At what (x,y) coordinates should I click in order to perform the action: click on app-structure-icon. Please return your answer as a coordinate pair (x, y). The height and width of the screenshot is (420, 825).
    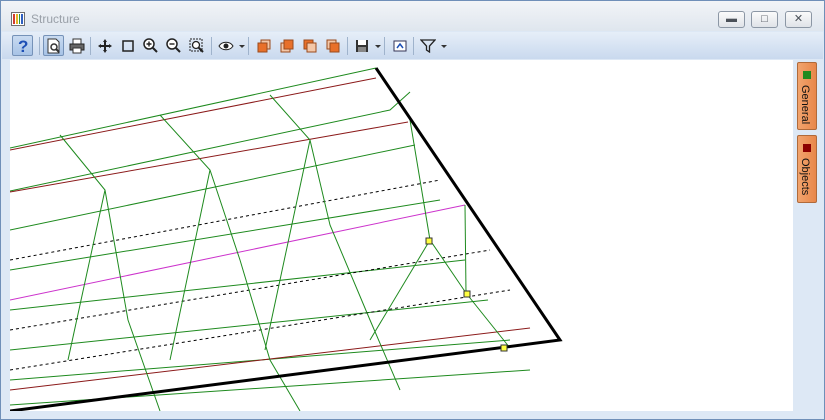
    Looking at the image, I should click on (18, 19).